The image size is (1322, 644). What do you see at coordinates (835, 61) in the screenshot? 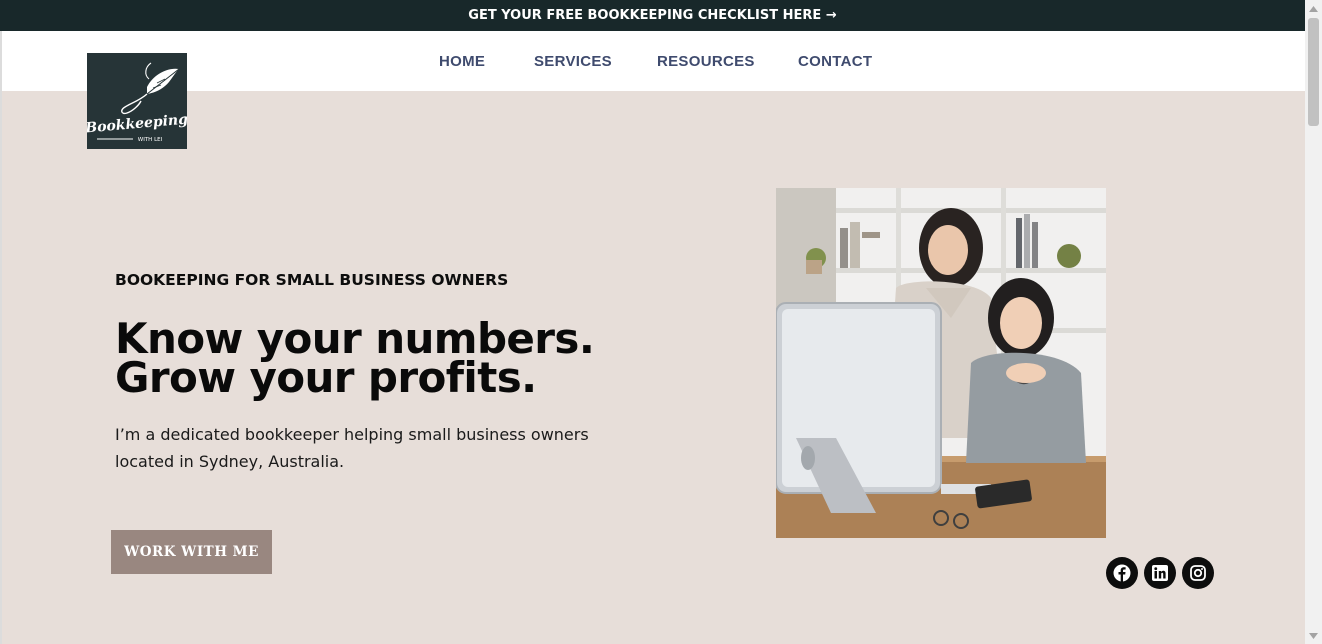
I see `nav-item-contact: CONTACT` at bounding box center [835, 61].